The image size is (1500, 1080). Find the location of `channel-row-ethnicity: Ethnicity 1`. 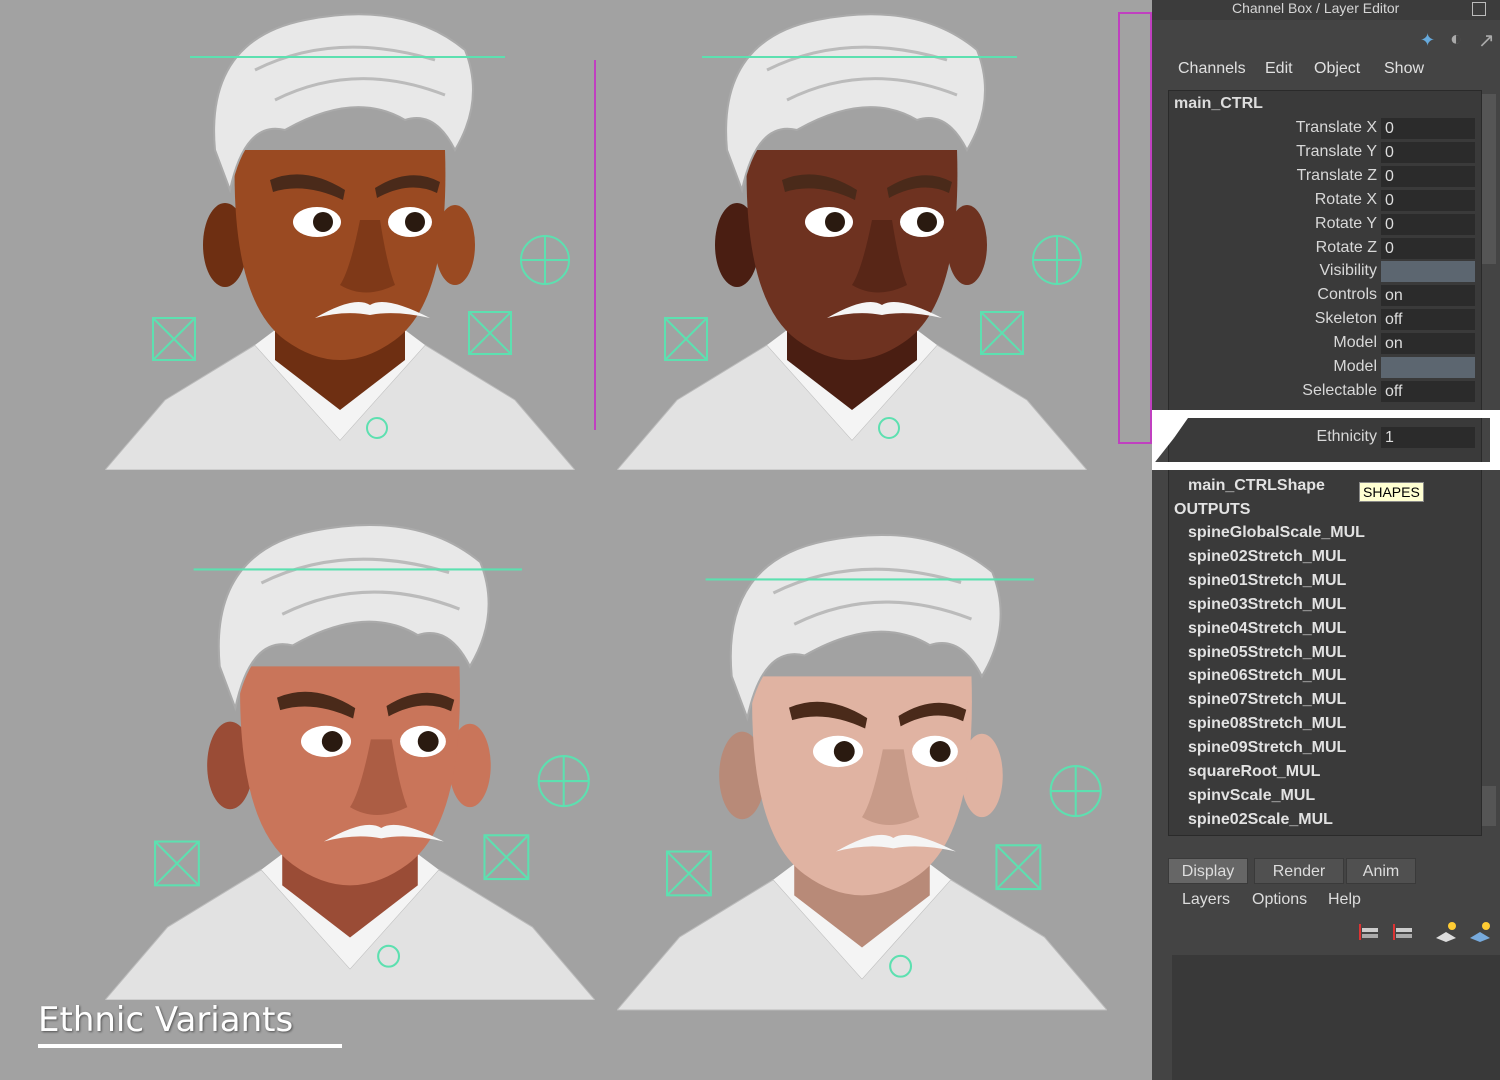

channel-row-ethnicity: Ethnicity 1 is located at coordinates (1324, 437).